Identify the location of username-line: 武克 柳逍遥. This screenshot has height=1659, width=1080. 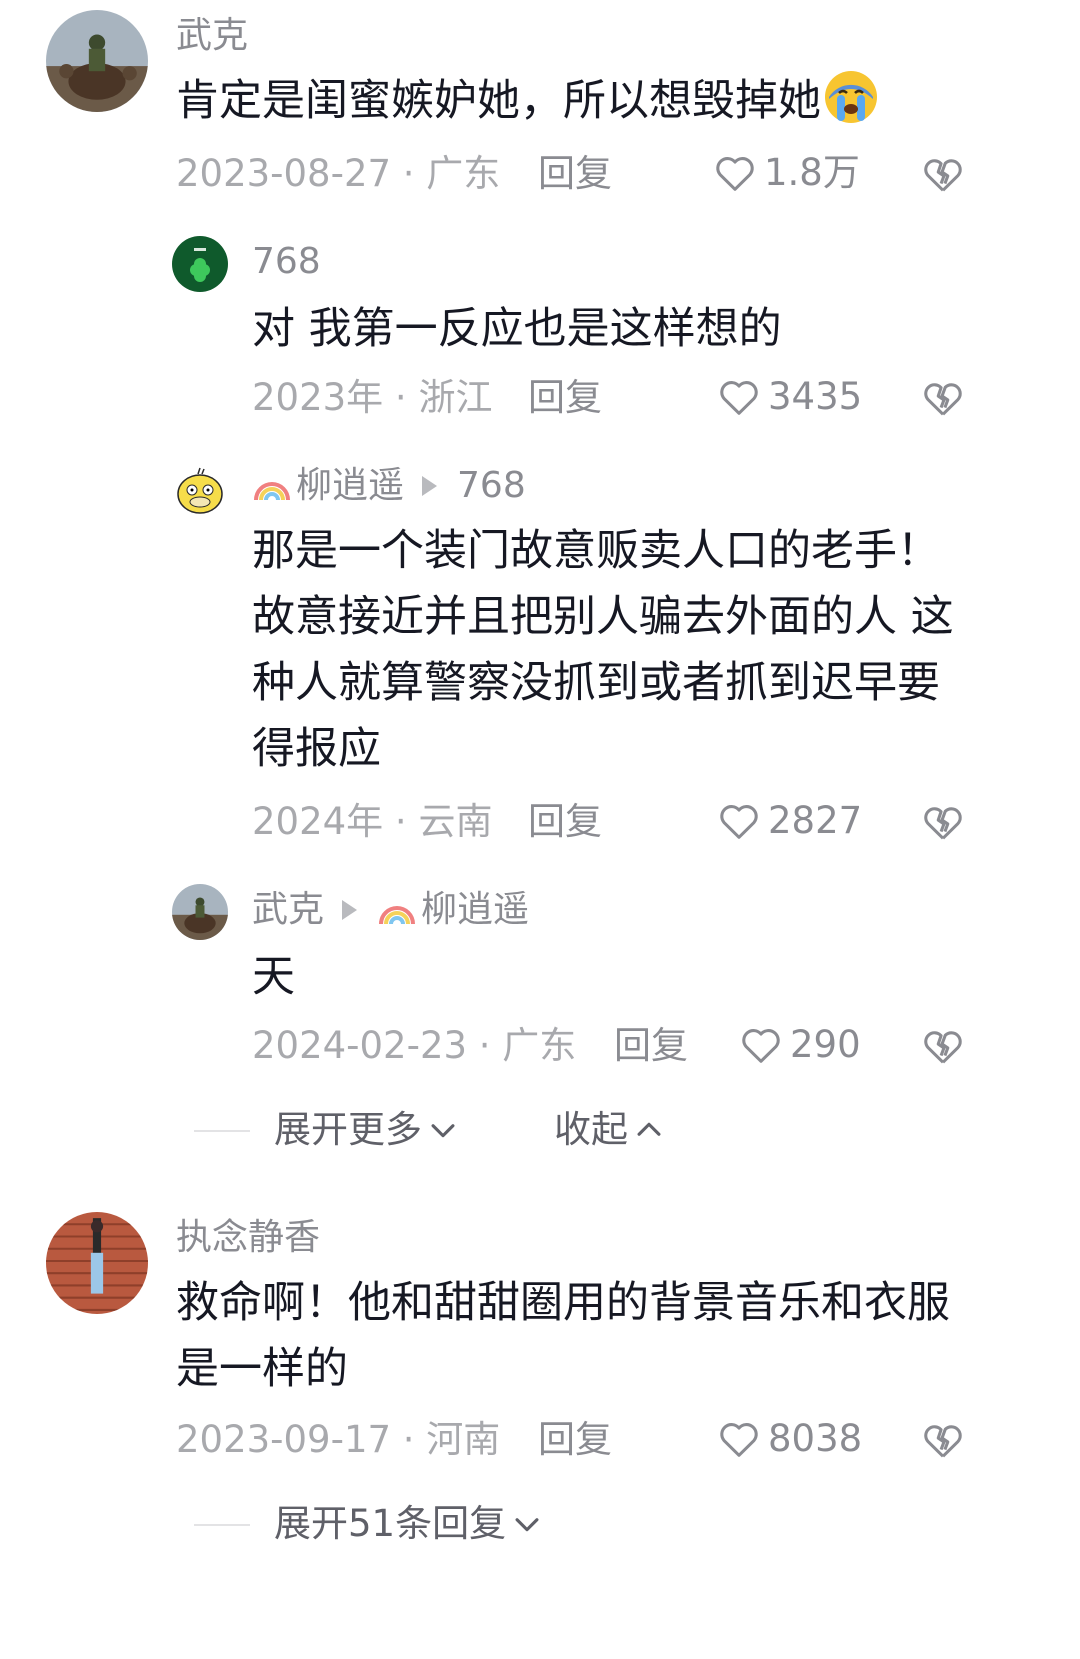
(390, 910).